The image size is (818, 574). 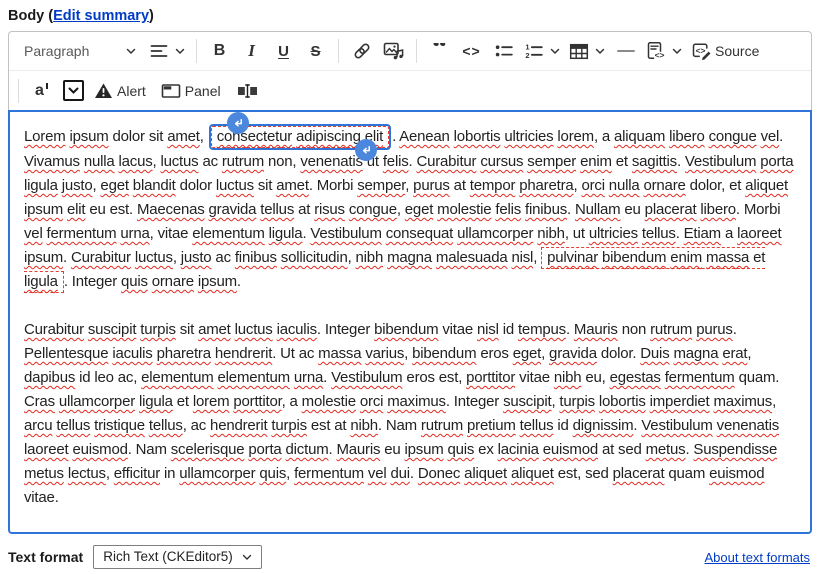 What do you see at coordinates (76, 209) in the screenshot?
I see `misspelled-word: elit` at bounding box center [76, 209].